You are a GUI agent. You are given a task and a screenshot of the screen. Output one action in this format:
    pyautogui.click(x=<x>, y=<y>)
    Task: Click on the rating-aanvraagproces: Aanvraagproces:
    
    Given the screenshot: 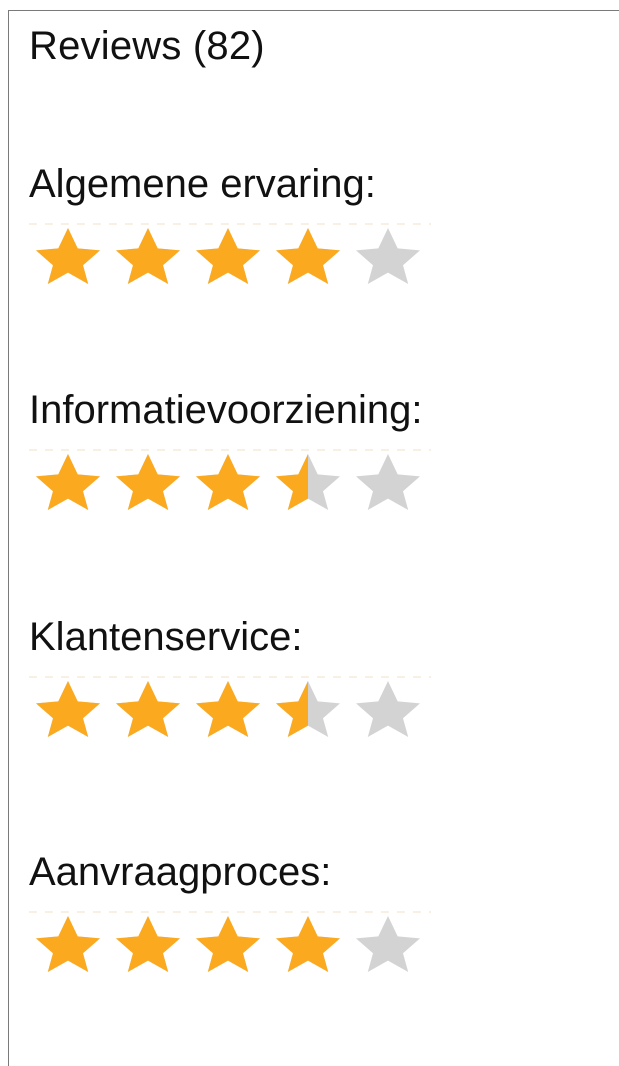 What is the action you would take?
    pyautogui.click(x=319, y=911)
    